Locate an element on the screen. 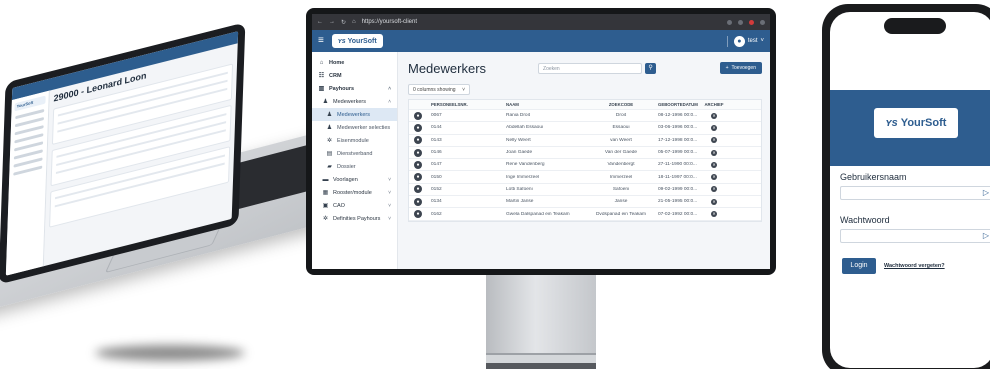 Image resolution: width=990 pixels, height=369 pixels. column-header-name: NAAM is located at coordinates (545, 104).